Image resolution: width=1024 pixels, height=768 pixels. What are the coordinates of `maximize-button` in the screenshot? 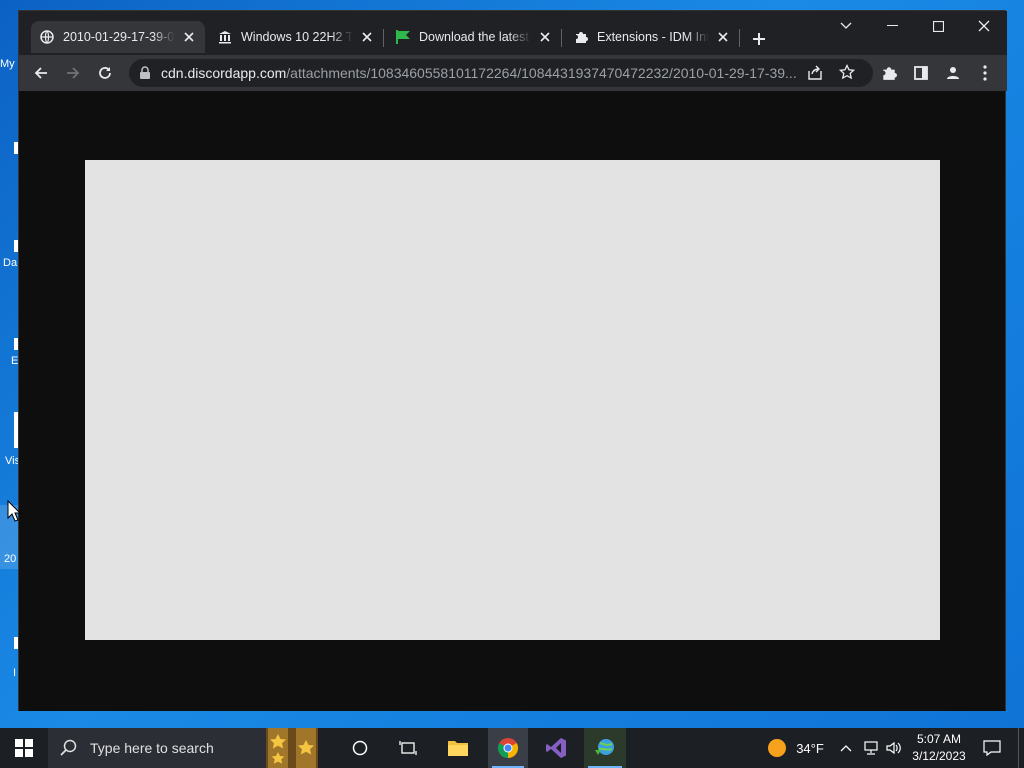 It's located at (938, 26).